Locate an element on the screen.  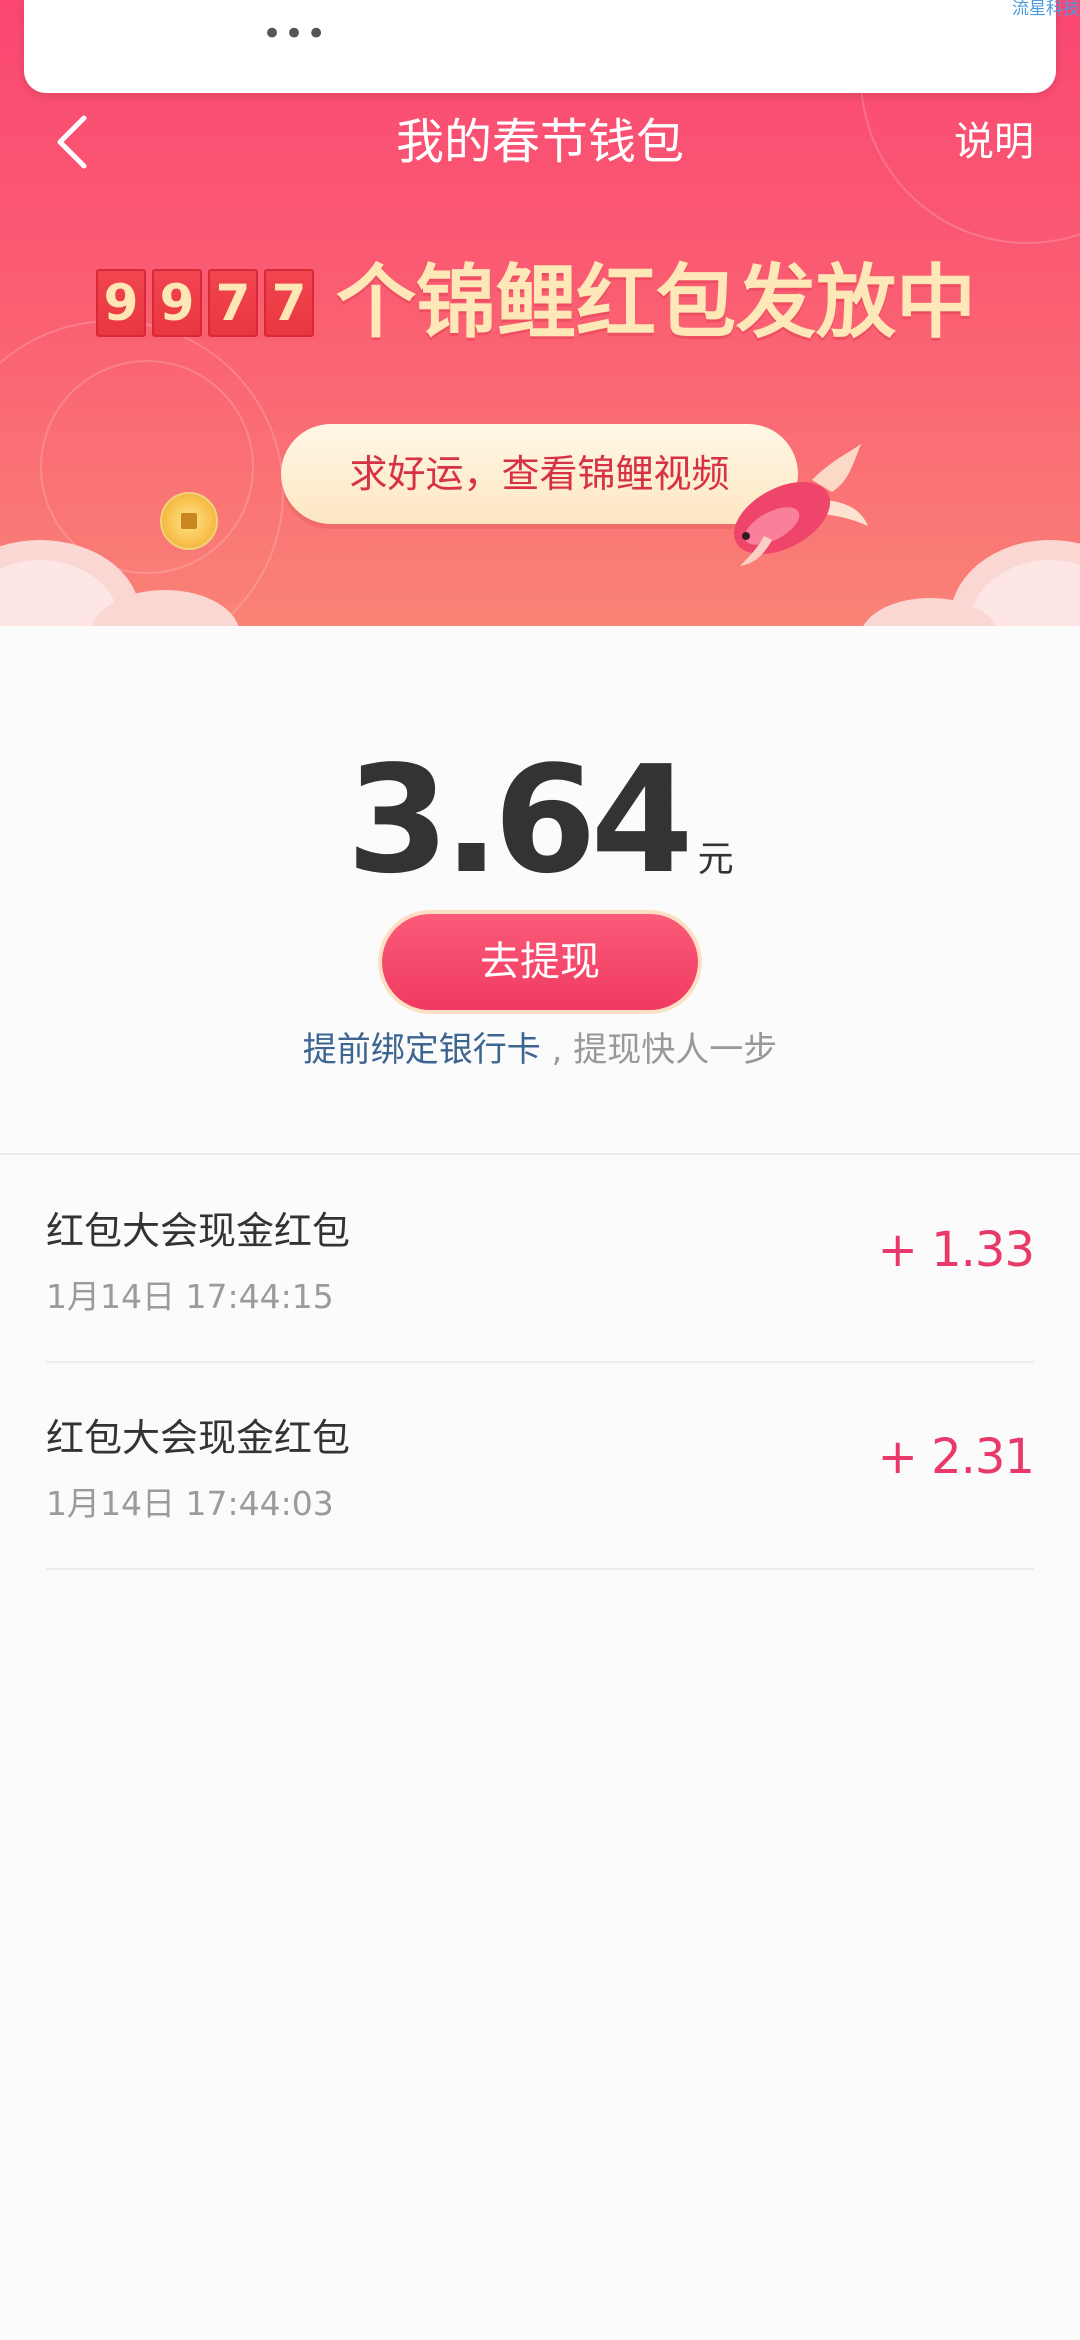
transaction-amount: + 1.33 is located at coordinates (956, 1250).